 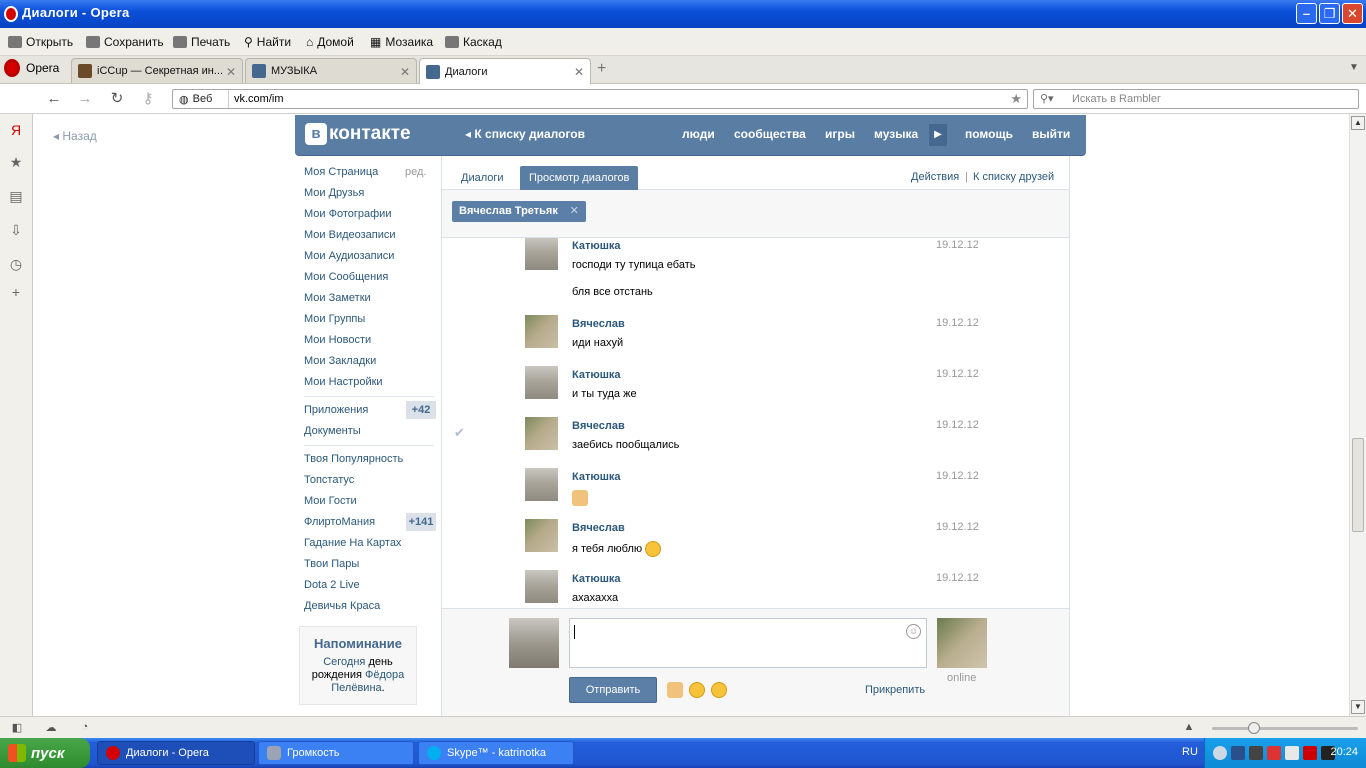 What do you see at coordinates (337, 344) in the screenshot?
I see `menu-item: Мои Новости` at bounding box center [337, 344].